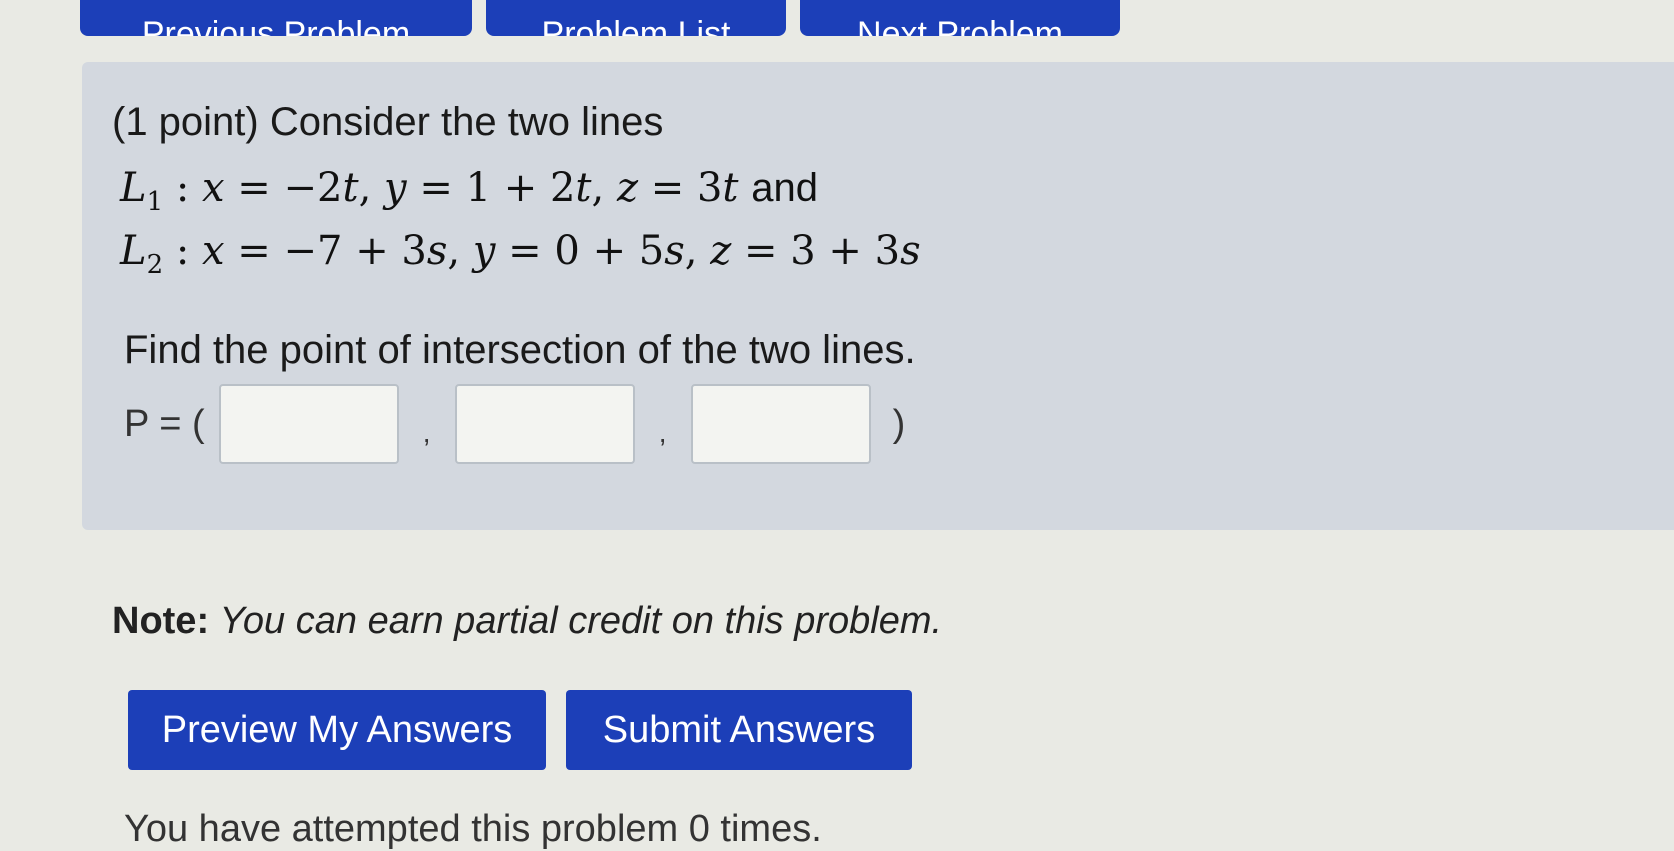  What do you see at coordinates (544, 424) in the screenshot?
I see `answer-y-input` at bounding box center [544, 424].